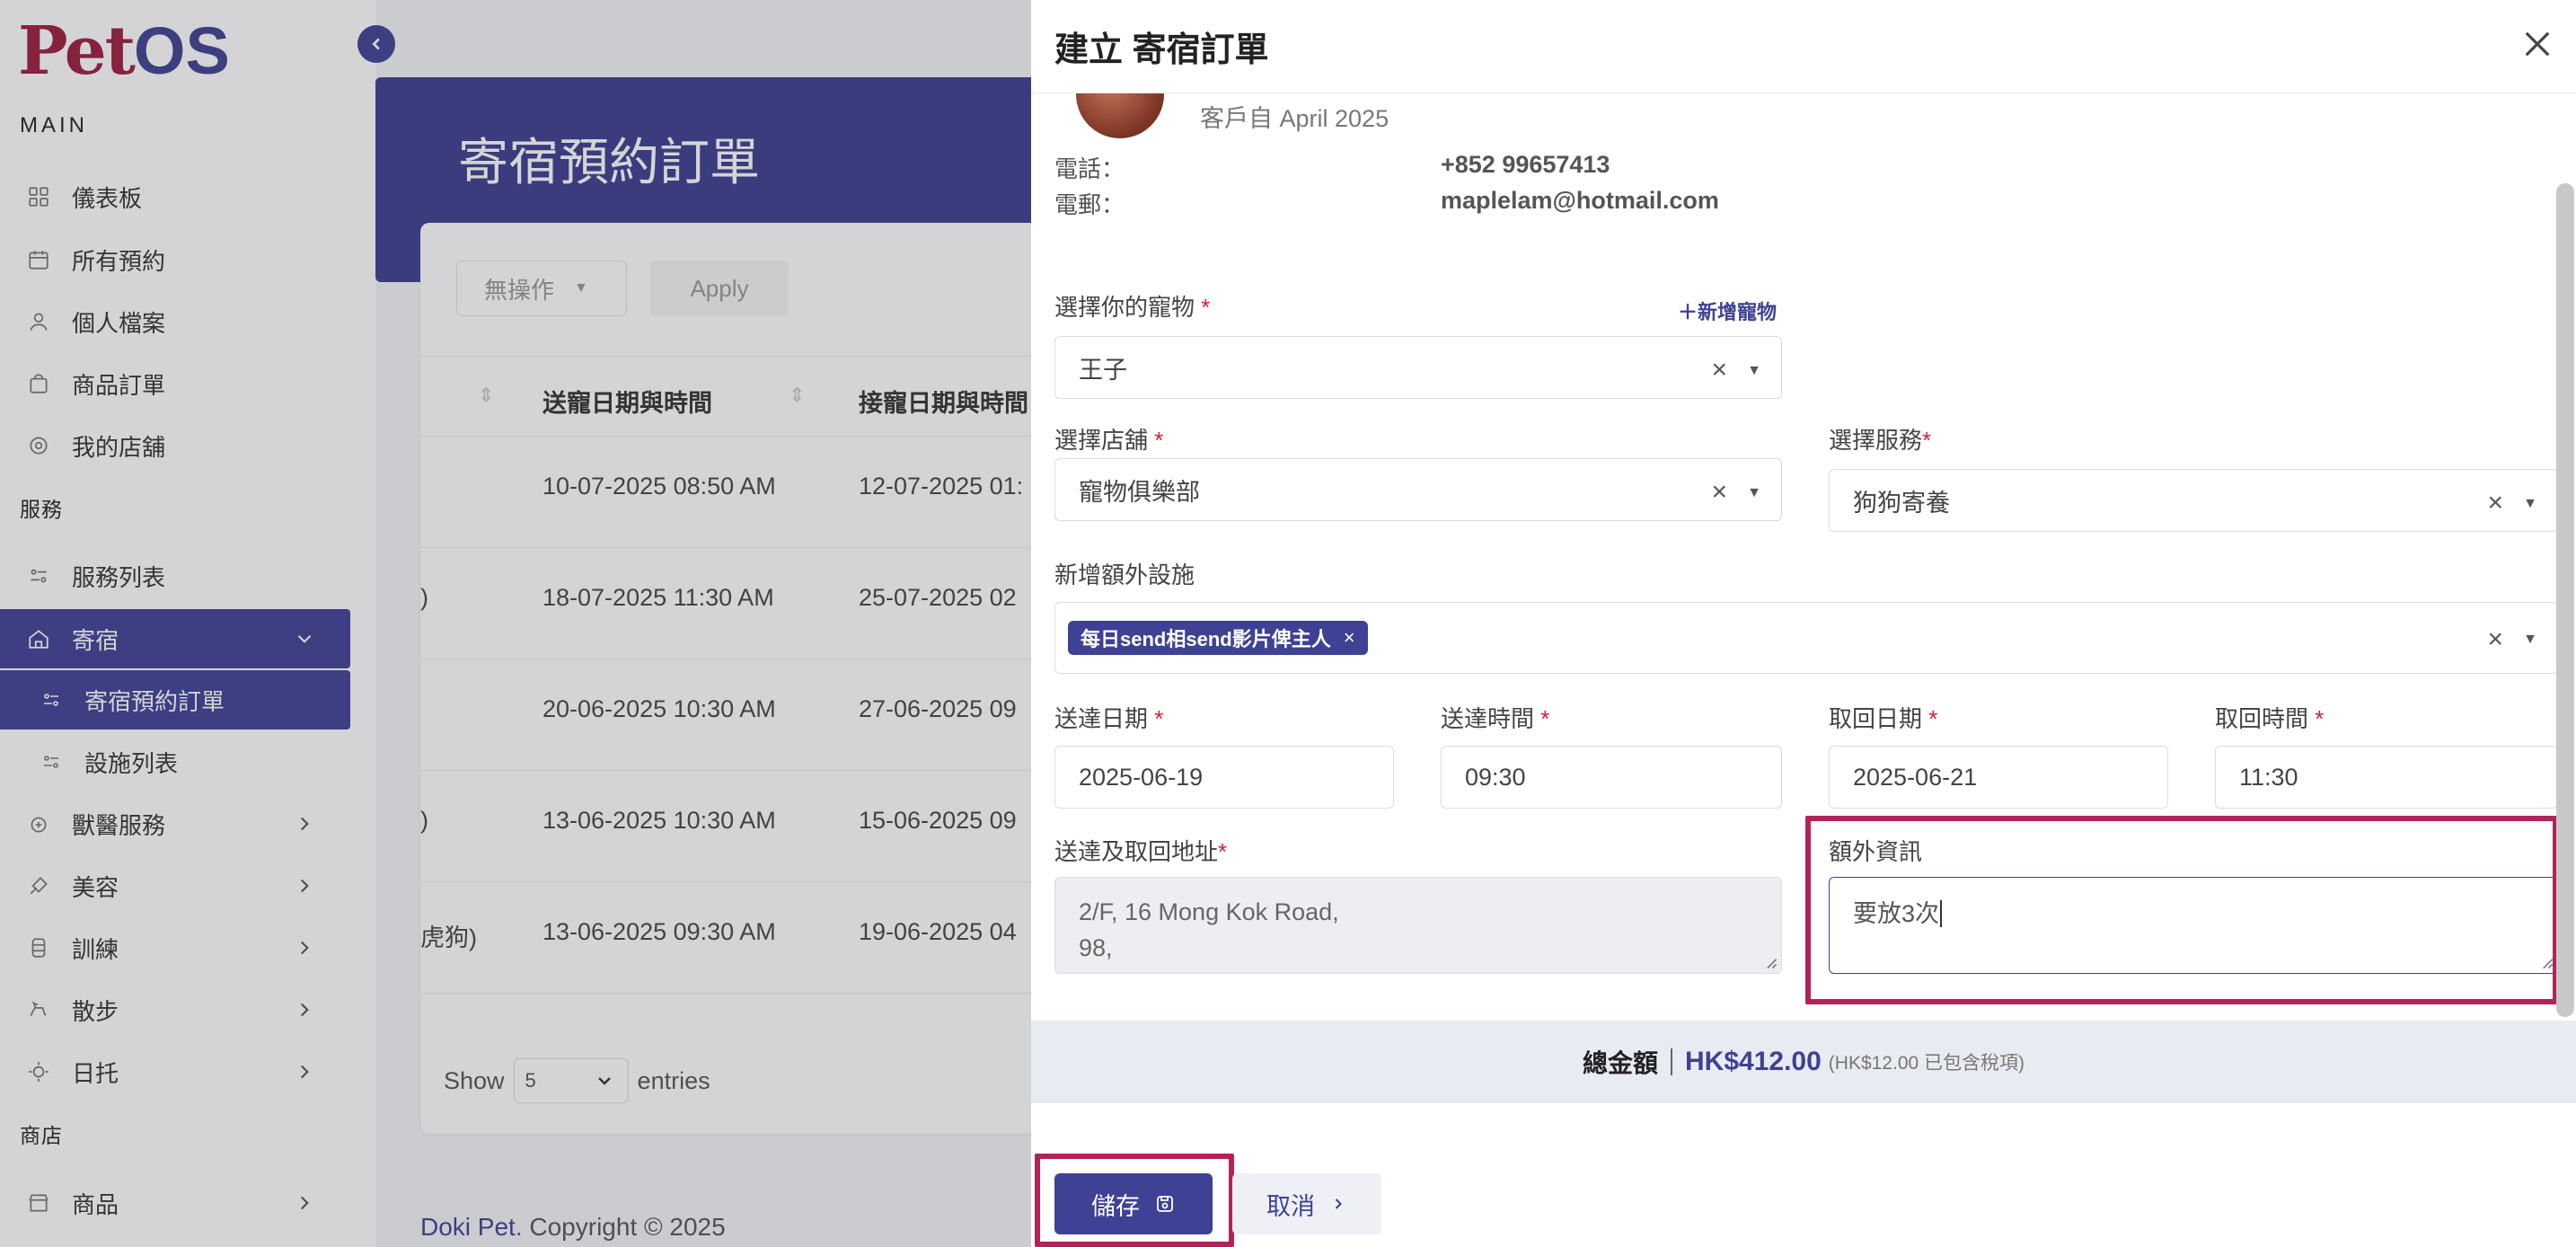  What do you see at coordinates (1096, 948) in the screenshot?
I see `address-line: 98,` at bounding box center [1096, 948].